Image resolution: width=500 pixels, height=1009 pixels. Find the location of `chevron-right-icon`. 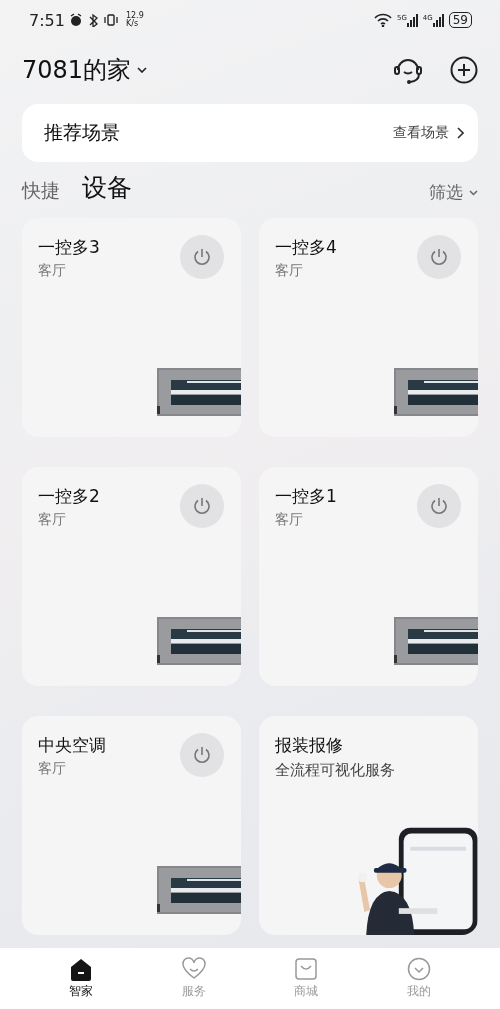

chevron-right-icon is located at coordinates (460, 133).